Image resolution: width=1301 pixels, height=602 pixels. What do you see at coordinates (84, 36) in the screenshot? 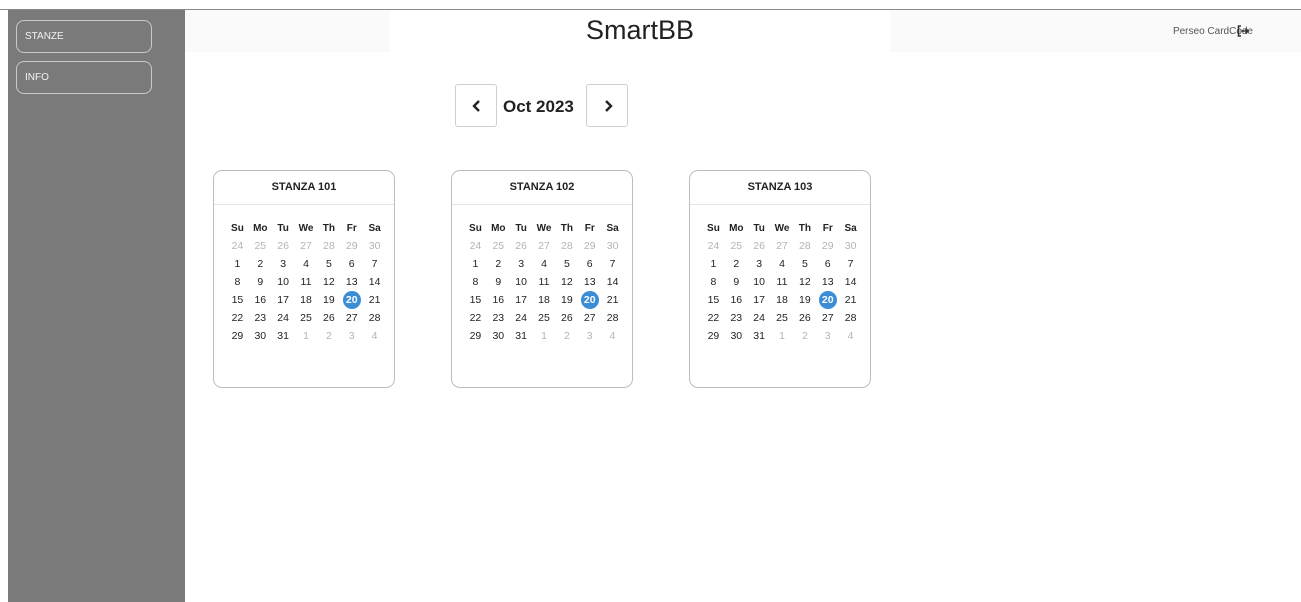
I see `sidebar-item-stanze: STANZE` at bounding box center [84, 36].